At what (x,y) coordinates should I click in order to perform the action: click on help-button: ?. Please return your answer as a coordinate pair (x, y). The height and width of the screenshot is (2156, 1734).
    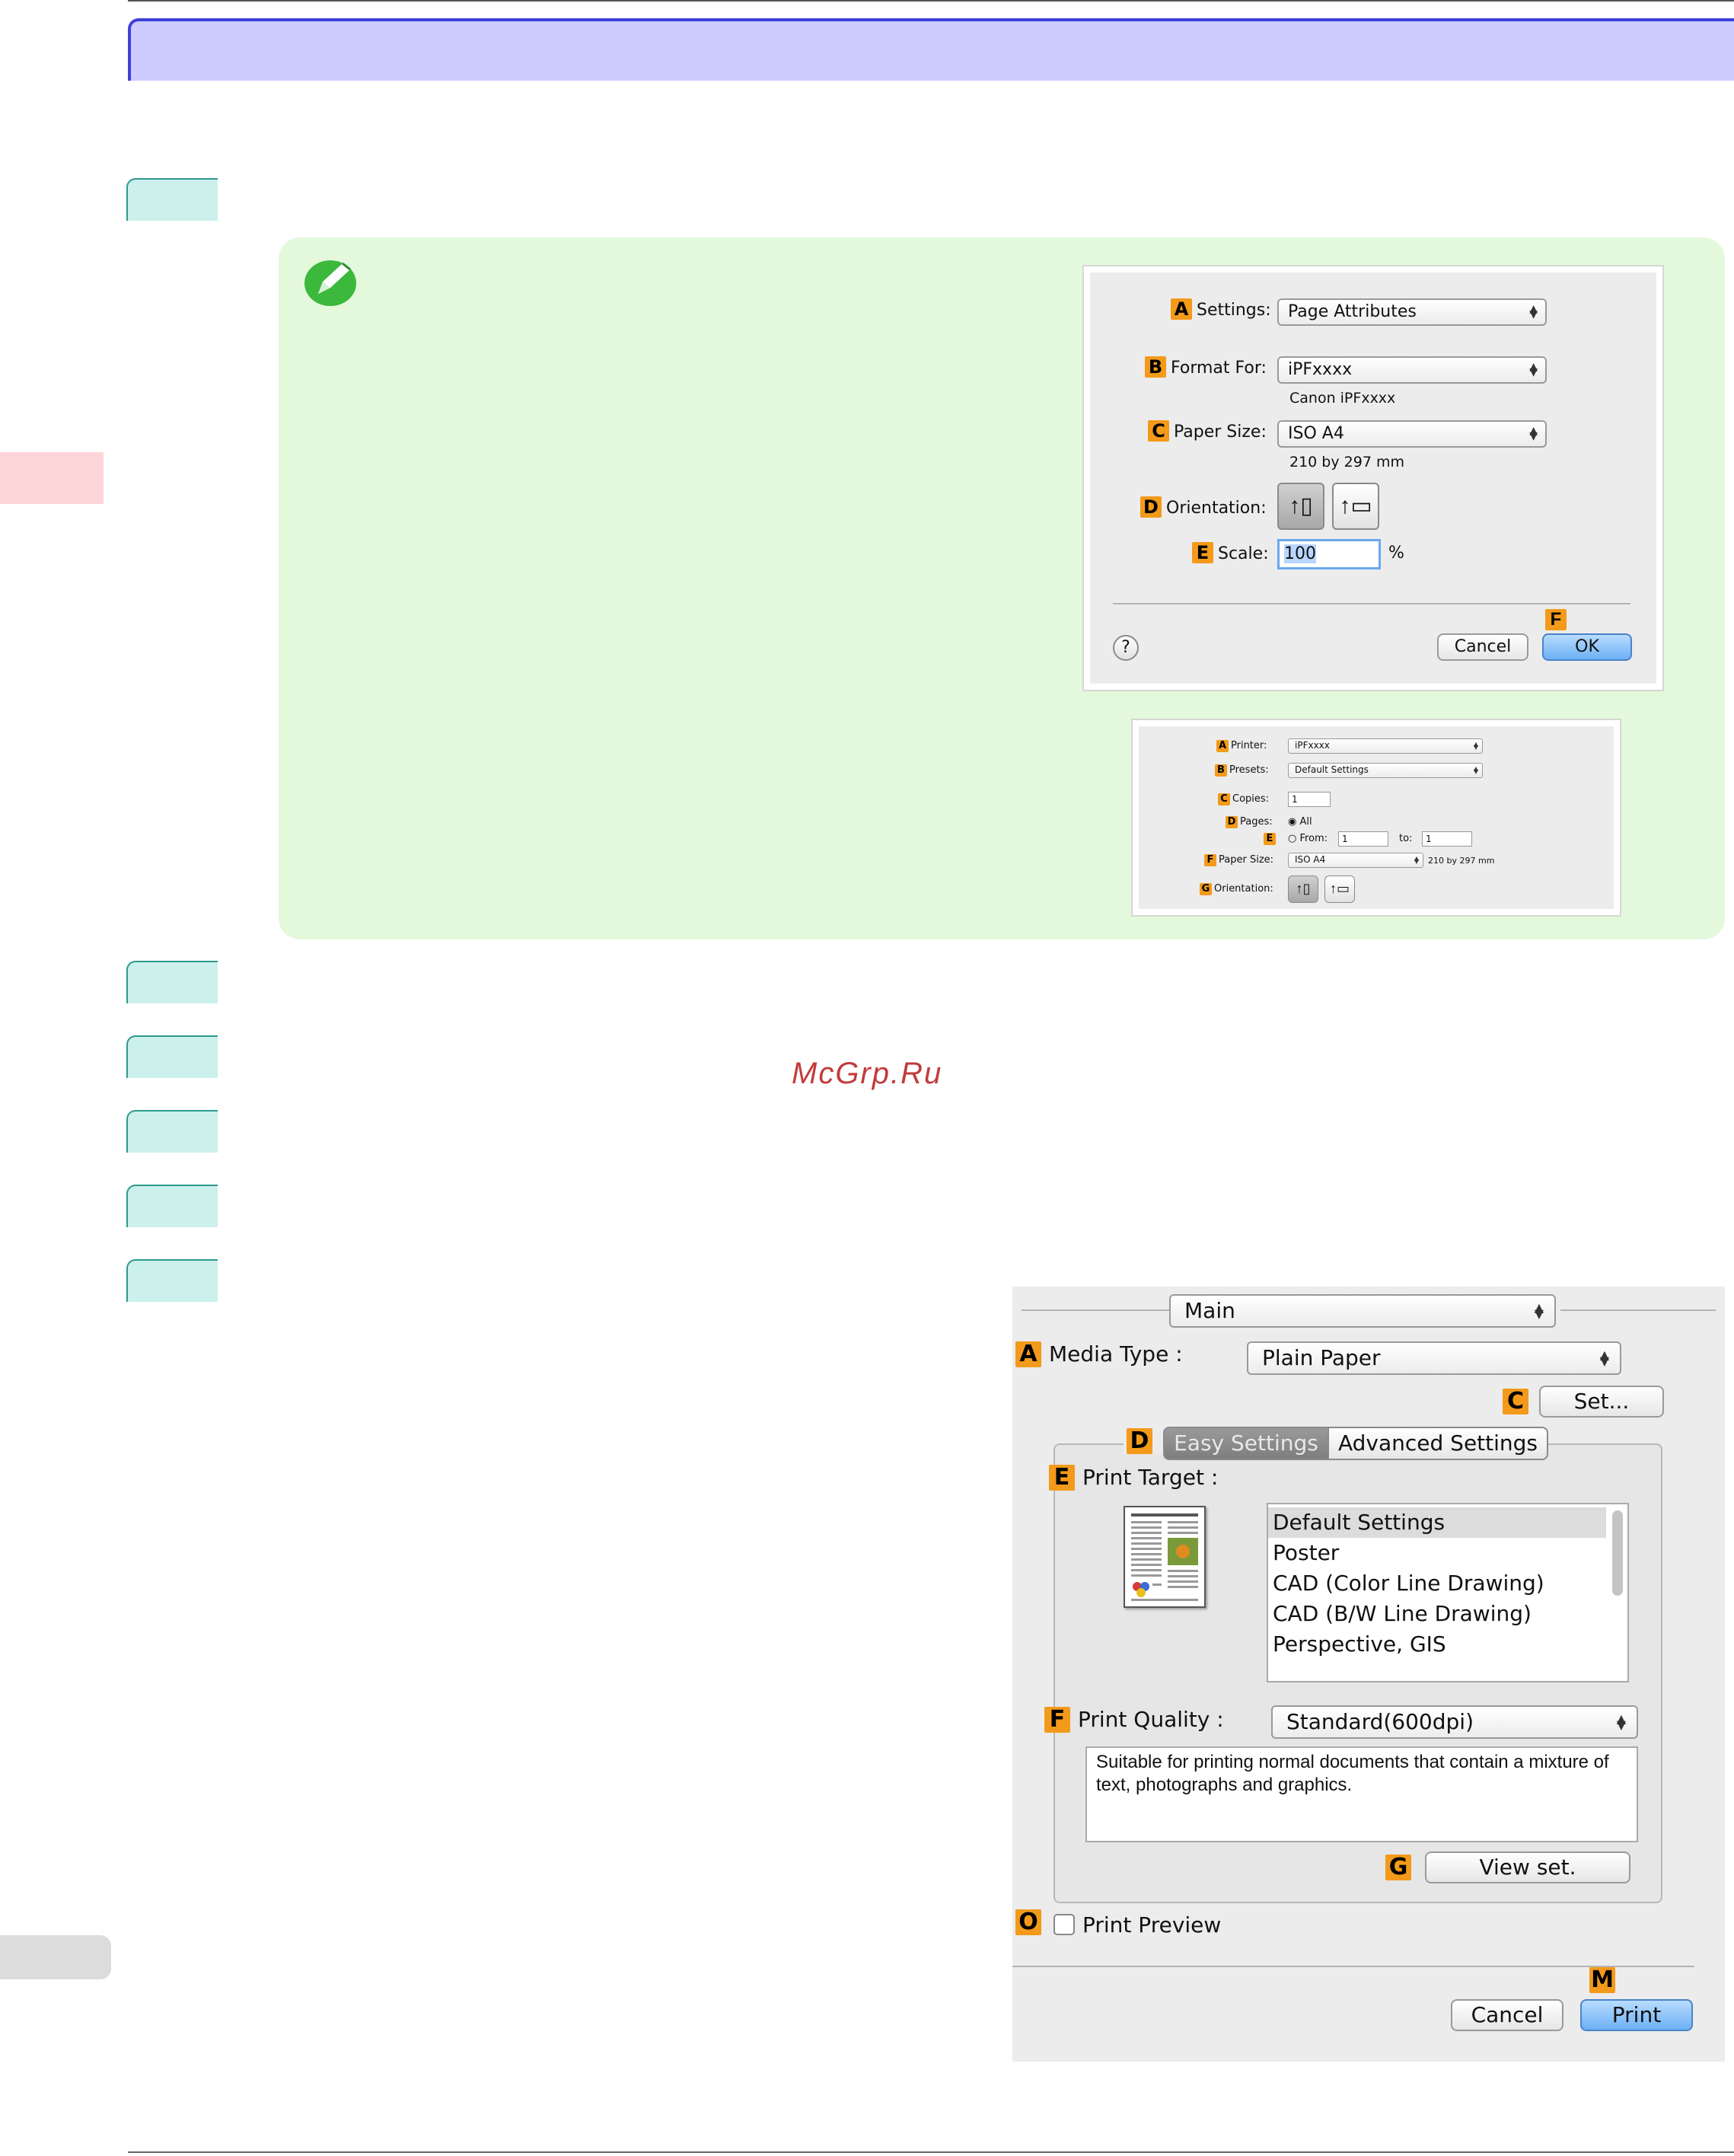
    Looking at the image, I should click on (1126, 648).